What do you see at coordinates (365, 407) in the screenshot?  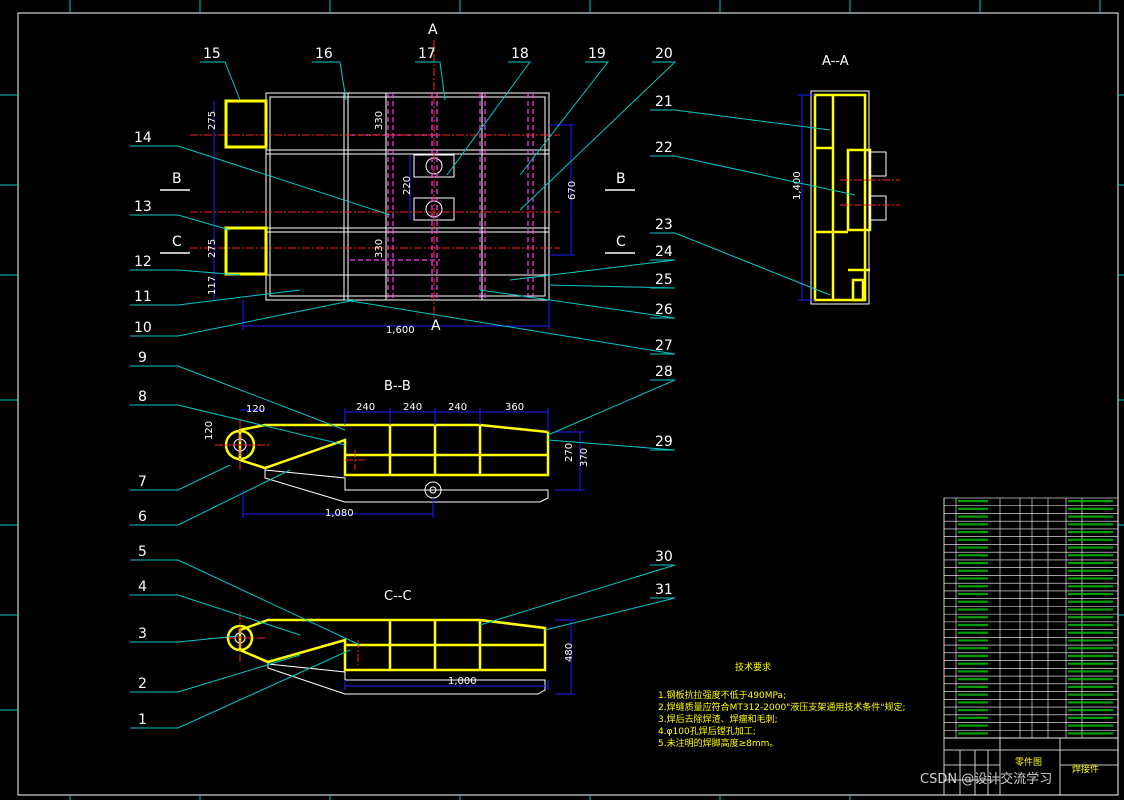 I see `section-bb-dim-1: 240` at bounding box center [365, 407].